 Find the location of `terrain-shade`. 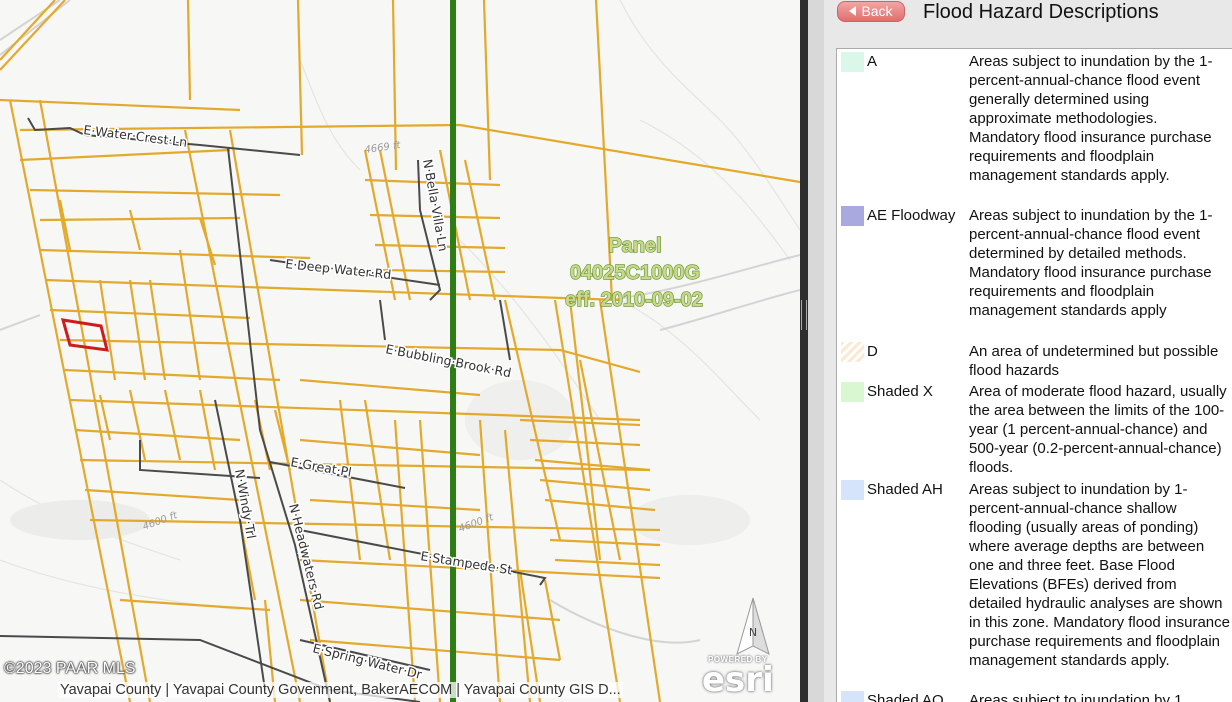

terrain-shade is located at coordinates (690, 520).